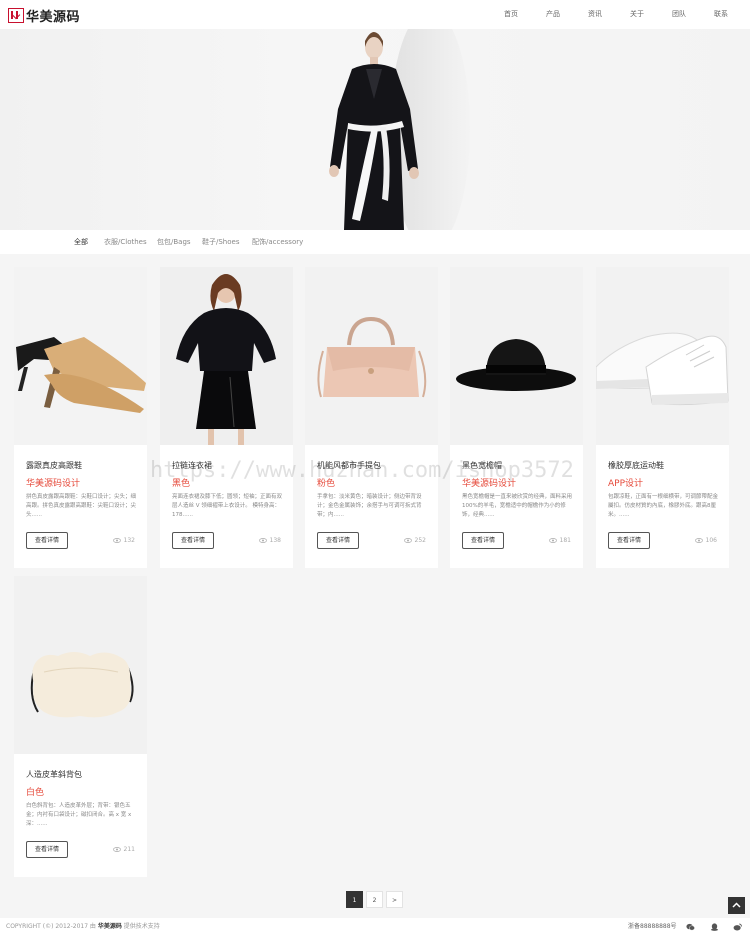  What do you see at coordinates (679, 14) in the screenshot?
I see `nav-item-team: 团队` at bounding box center [679, 14].